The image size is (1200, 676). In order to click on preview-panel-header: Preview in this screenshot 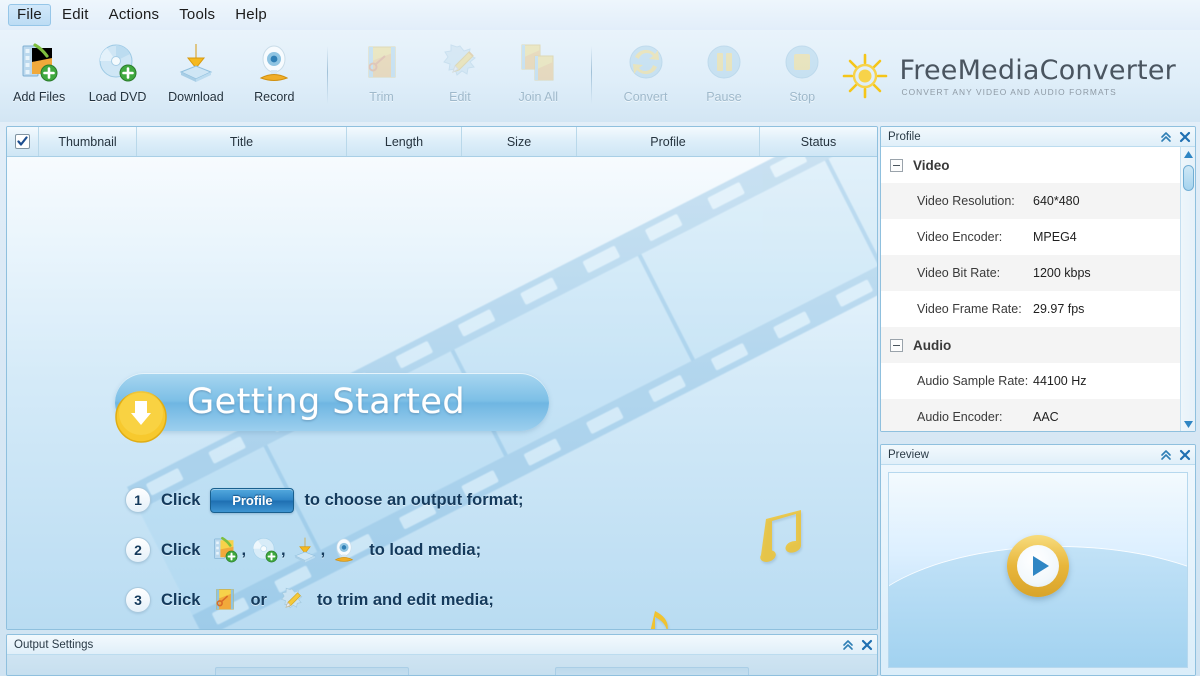, I will do `click(1038, 455)`.